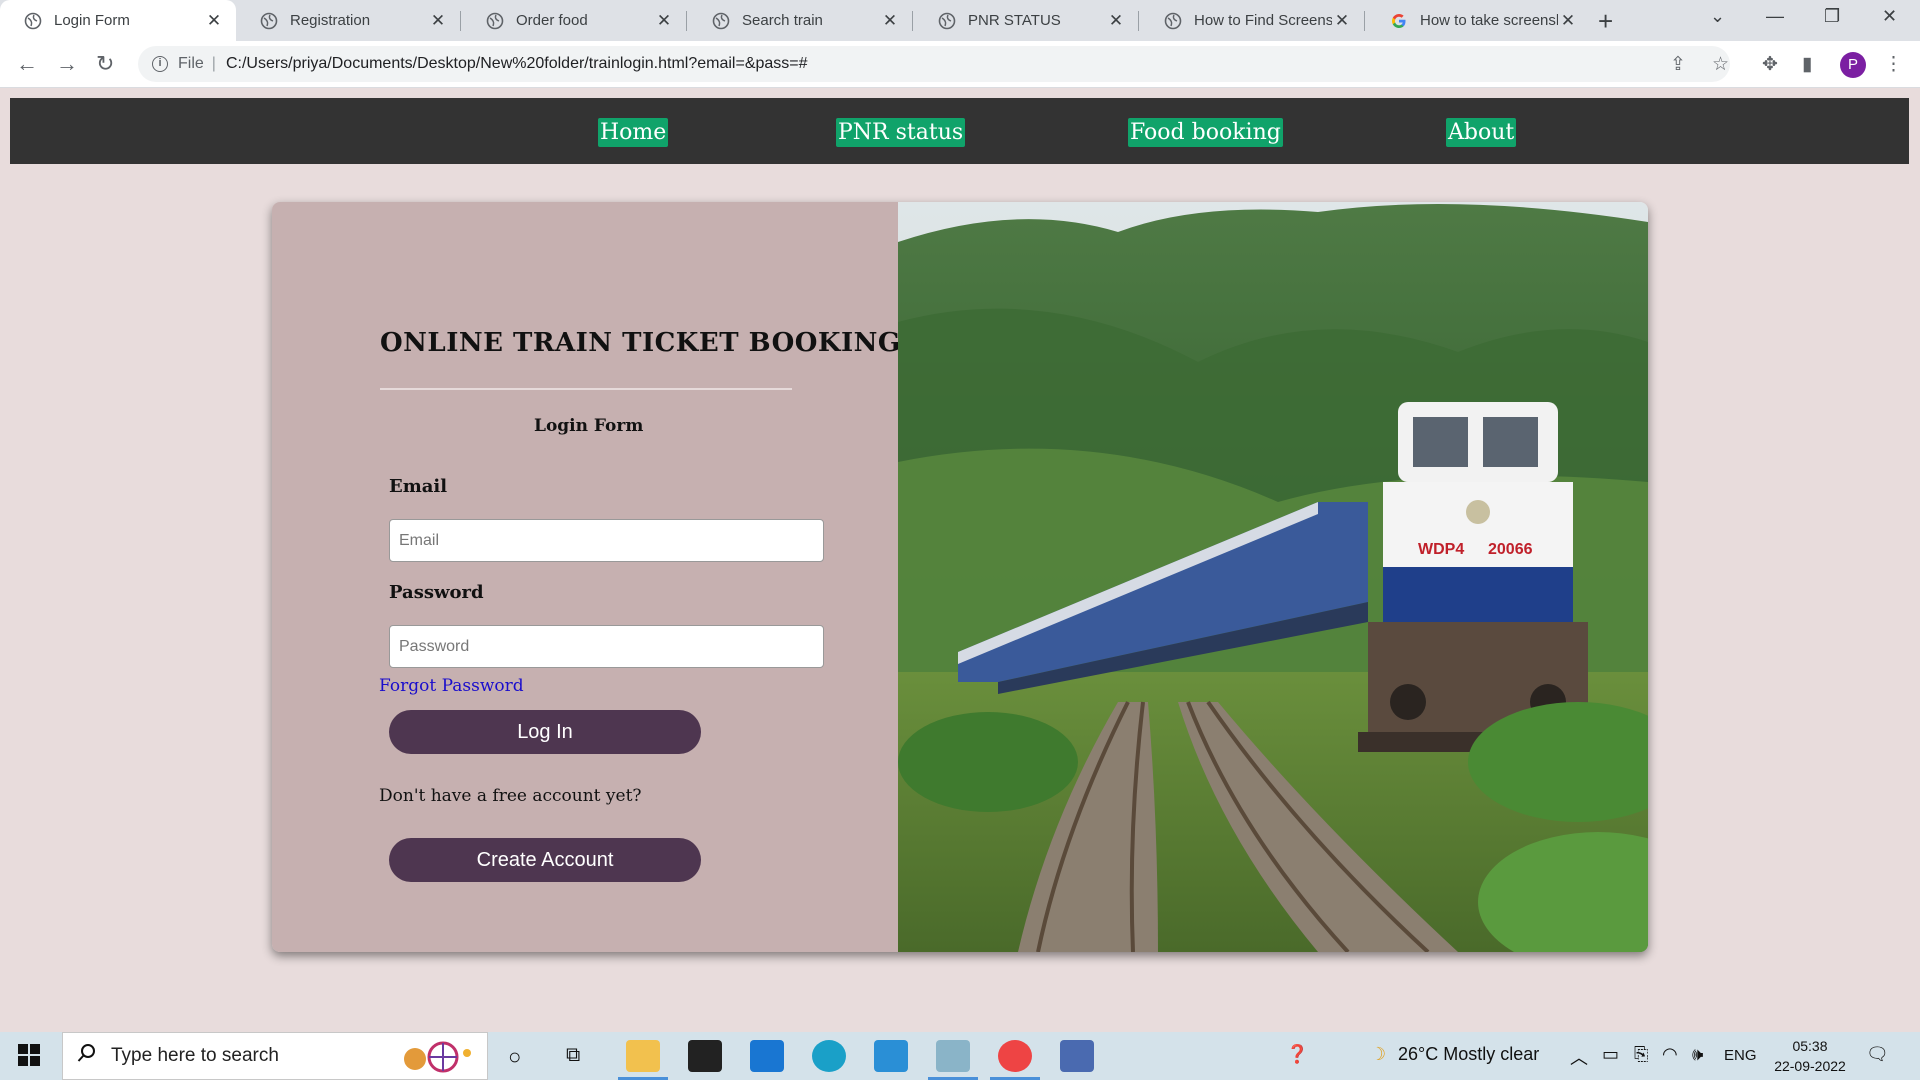 This screenshot has height=1080, width=1920. I want to click on tab-registration: Registration ✕, so click(348, 20).